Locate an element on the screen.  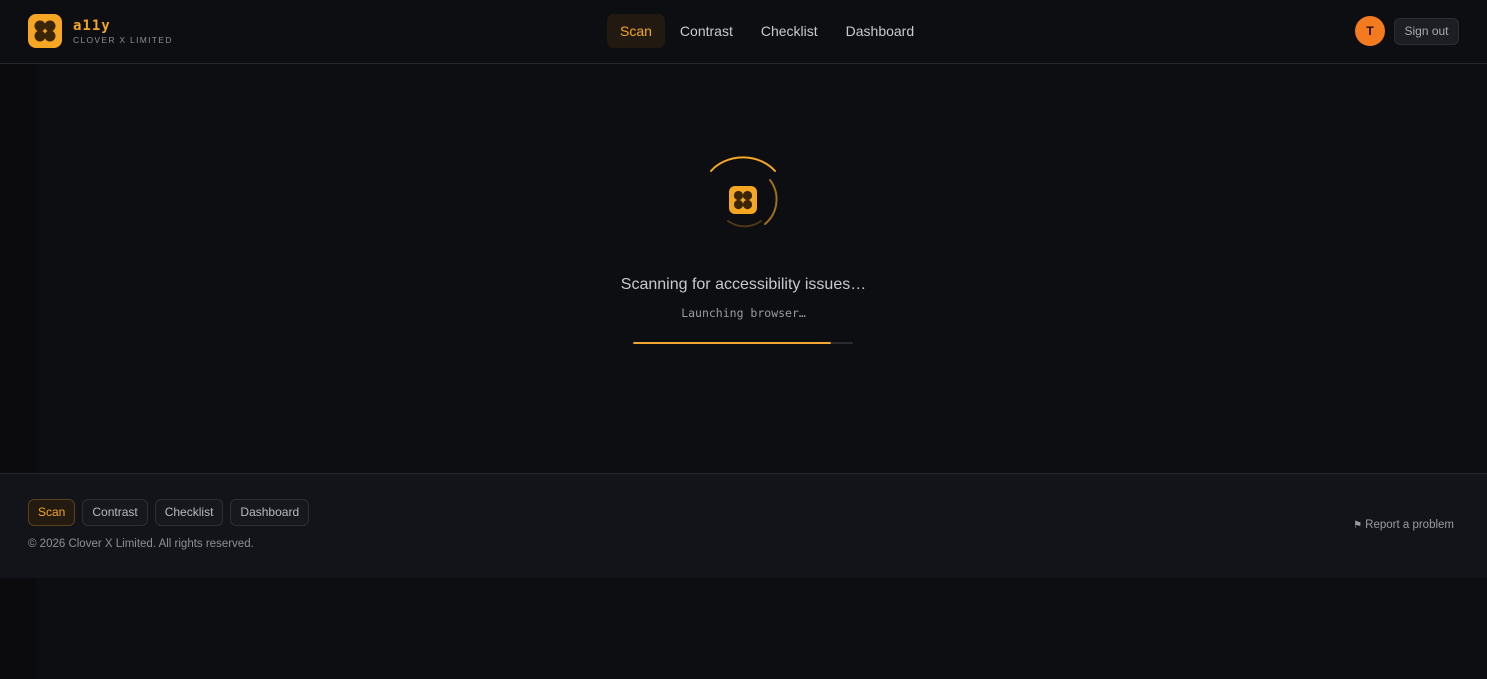
sign-out-button: Sign out is located at coordinates (1426, 31).